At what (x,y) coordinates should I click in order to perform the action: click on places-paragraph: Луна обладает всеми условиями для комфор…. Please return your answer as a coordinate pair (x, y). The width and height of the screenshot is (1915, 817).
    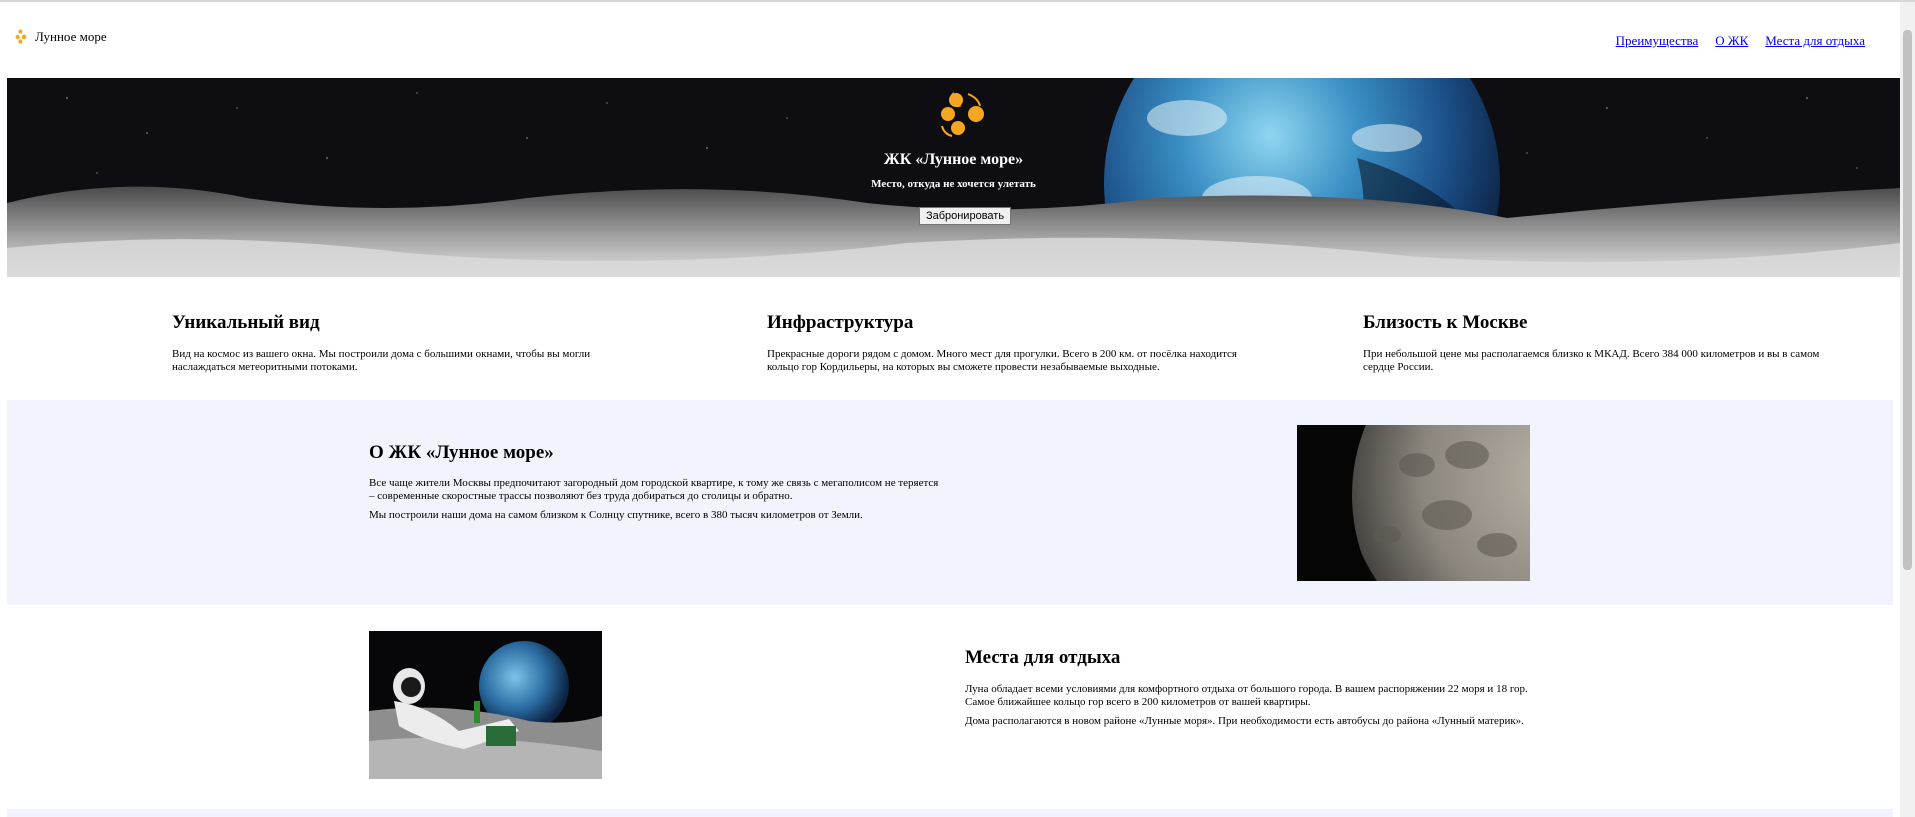
    Looking at the image, I should click on (1246, 695).